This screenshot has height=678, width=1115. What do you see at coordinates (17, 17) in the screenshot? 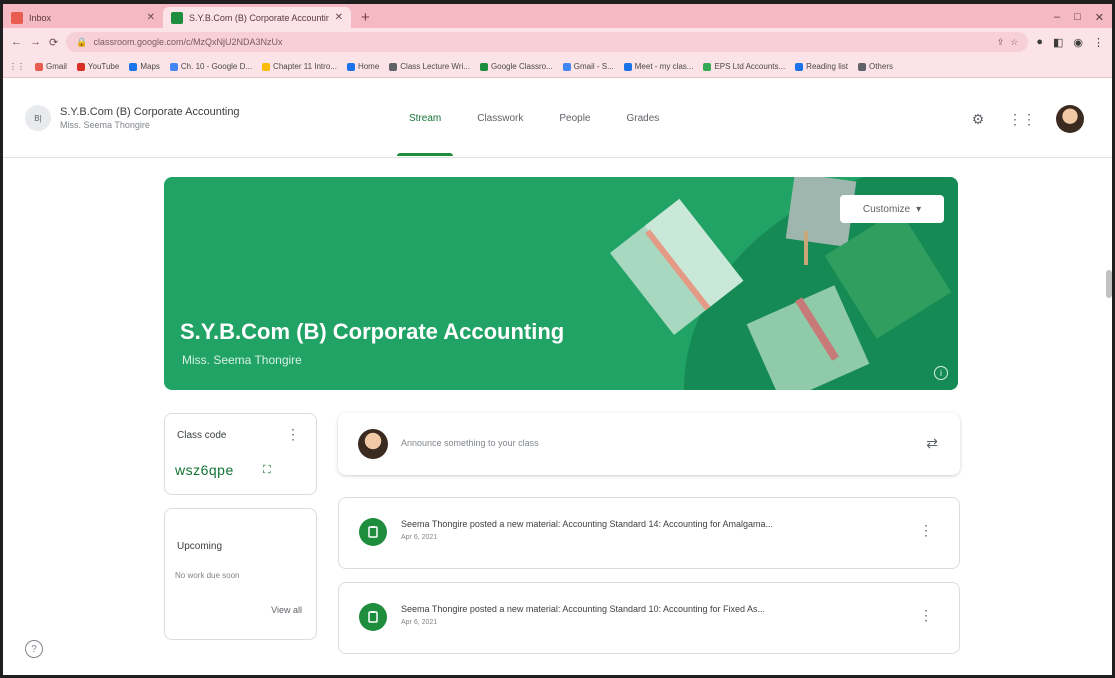
I see `gmail-favicon-icon` at bounding box center [17, 17].